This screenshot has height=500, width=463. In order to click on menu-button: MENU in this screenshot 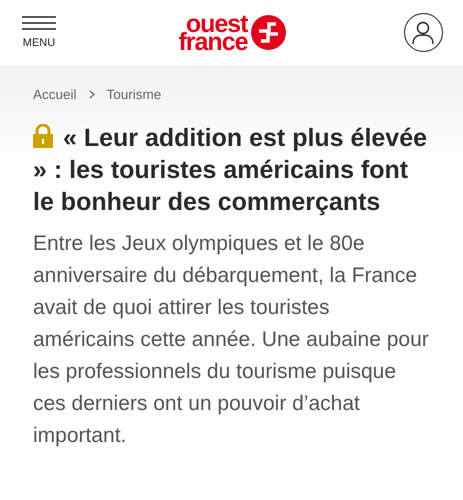, I will do `click(39, 32)`.